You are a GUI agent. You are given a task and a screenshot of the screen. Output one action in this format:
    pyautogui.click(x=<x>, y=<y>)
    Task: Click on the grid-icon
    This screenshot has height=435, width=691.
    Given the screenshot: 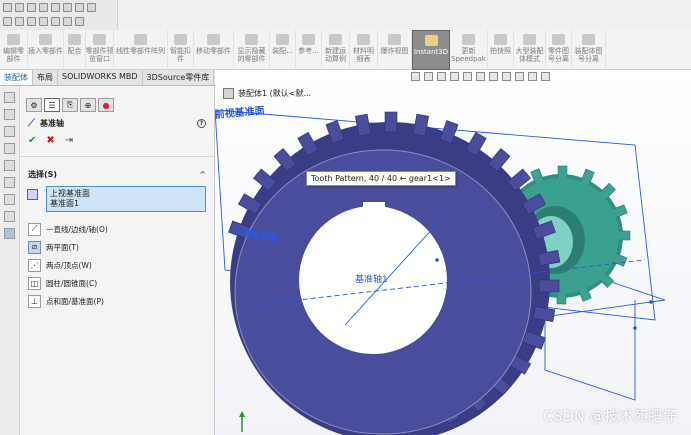 What is the action you would take?
    pyautogui.click(x=79, y=21)
    